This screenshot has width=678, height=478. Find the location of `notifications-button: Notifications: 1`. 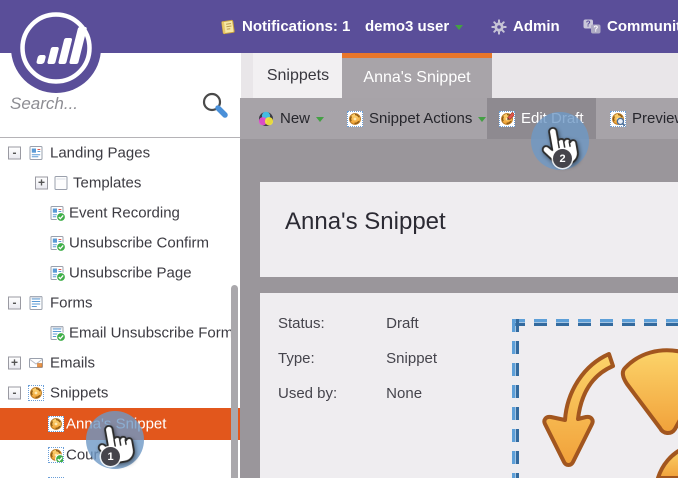

notifications-button: Notifications: 1 is located at coordinates (285, 26).